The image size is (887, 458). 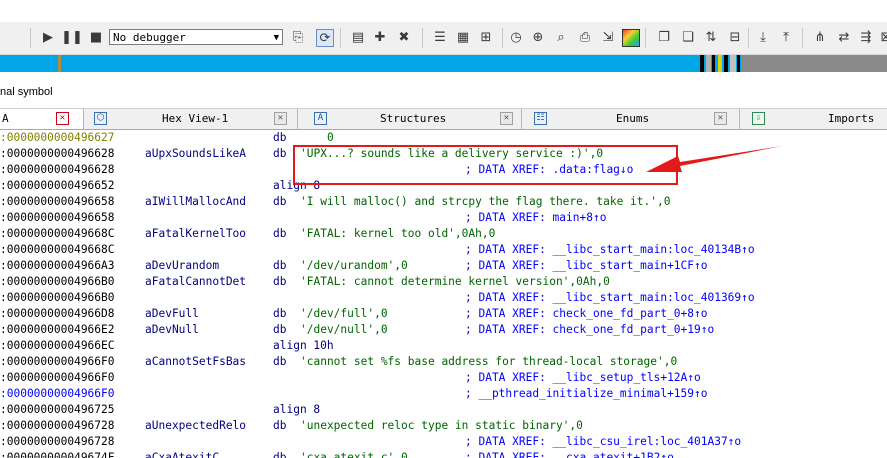 What do you see at coordinates (57, 454) in the screenshot?
I see `row-address: :000000000049674F` at bounding box center [57, 454].